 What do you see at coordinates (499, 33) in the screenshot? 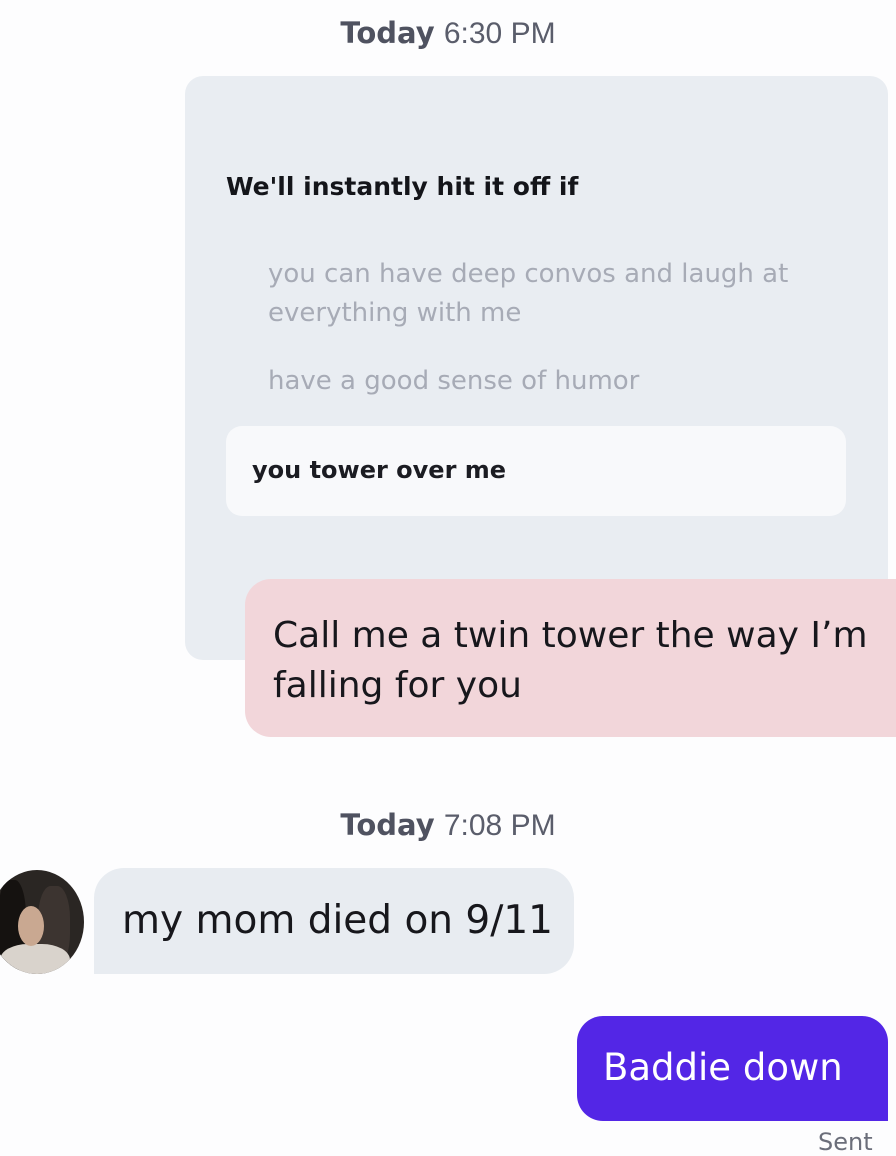
I see `timestamp-time: 6:30 PM` at bounding box center [499, 33].